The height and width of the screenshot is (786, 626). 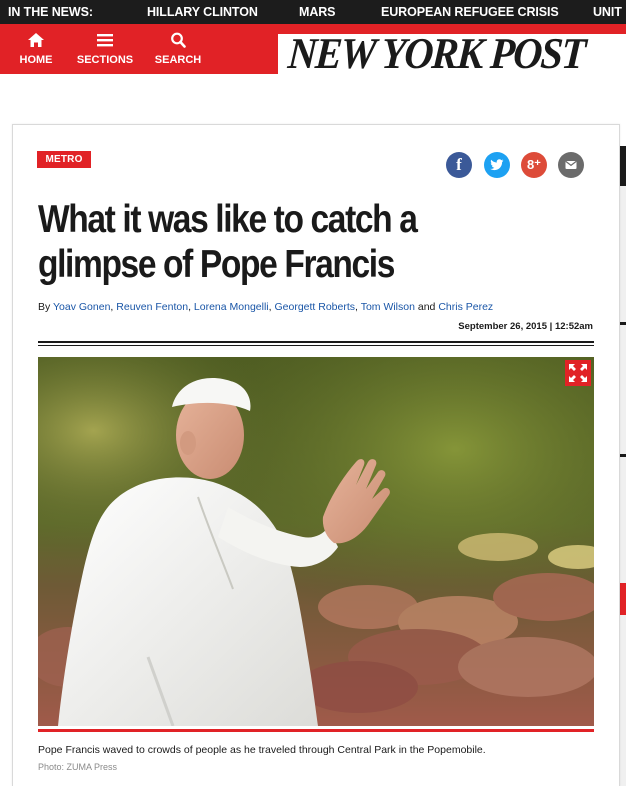 What do you see at coordinates (178, 40) in the screenshot?
I see `search-icon` at bounding box center [178, 40].